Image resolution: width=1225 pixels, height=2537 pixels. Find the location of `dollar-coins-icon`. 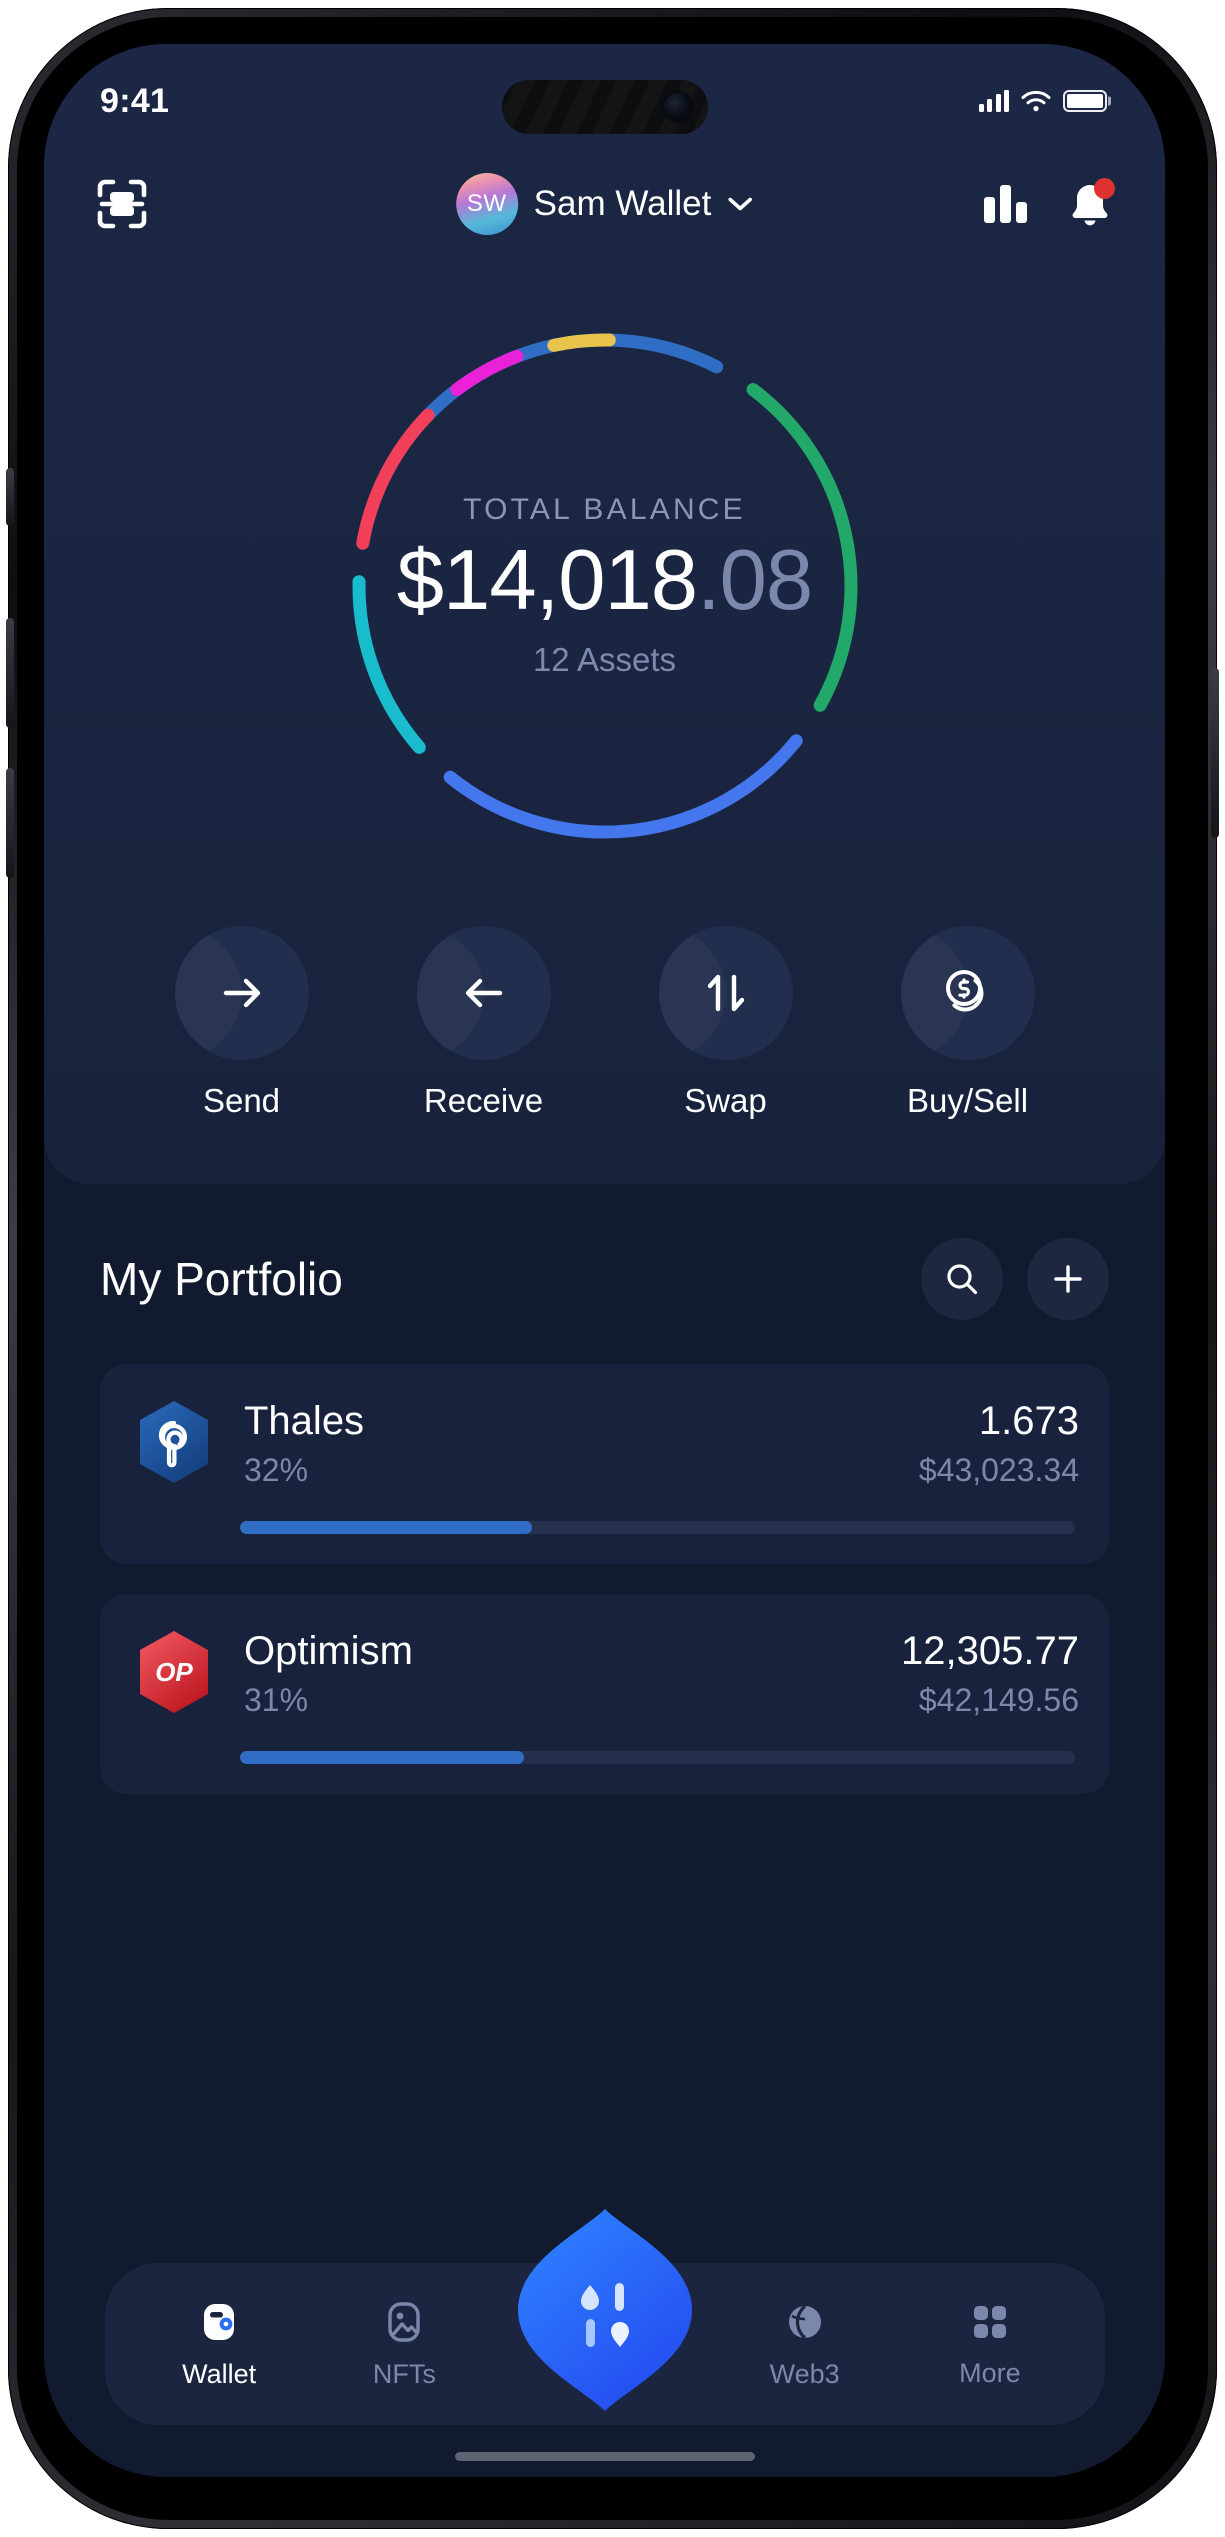

dollar-coins-icon is located at coordinates (964, 991).